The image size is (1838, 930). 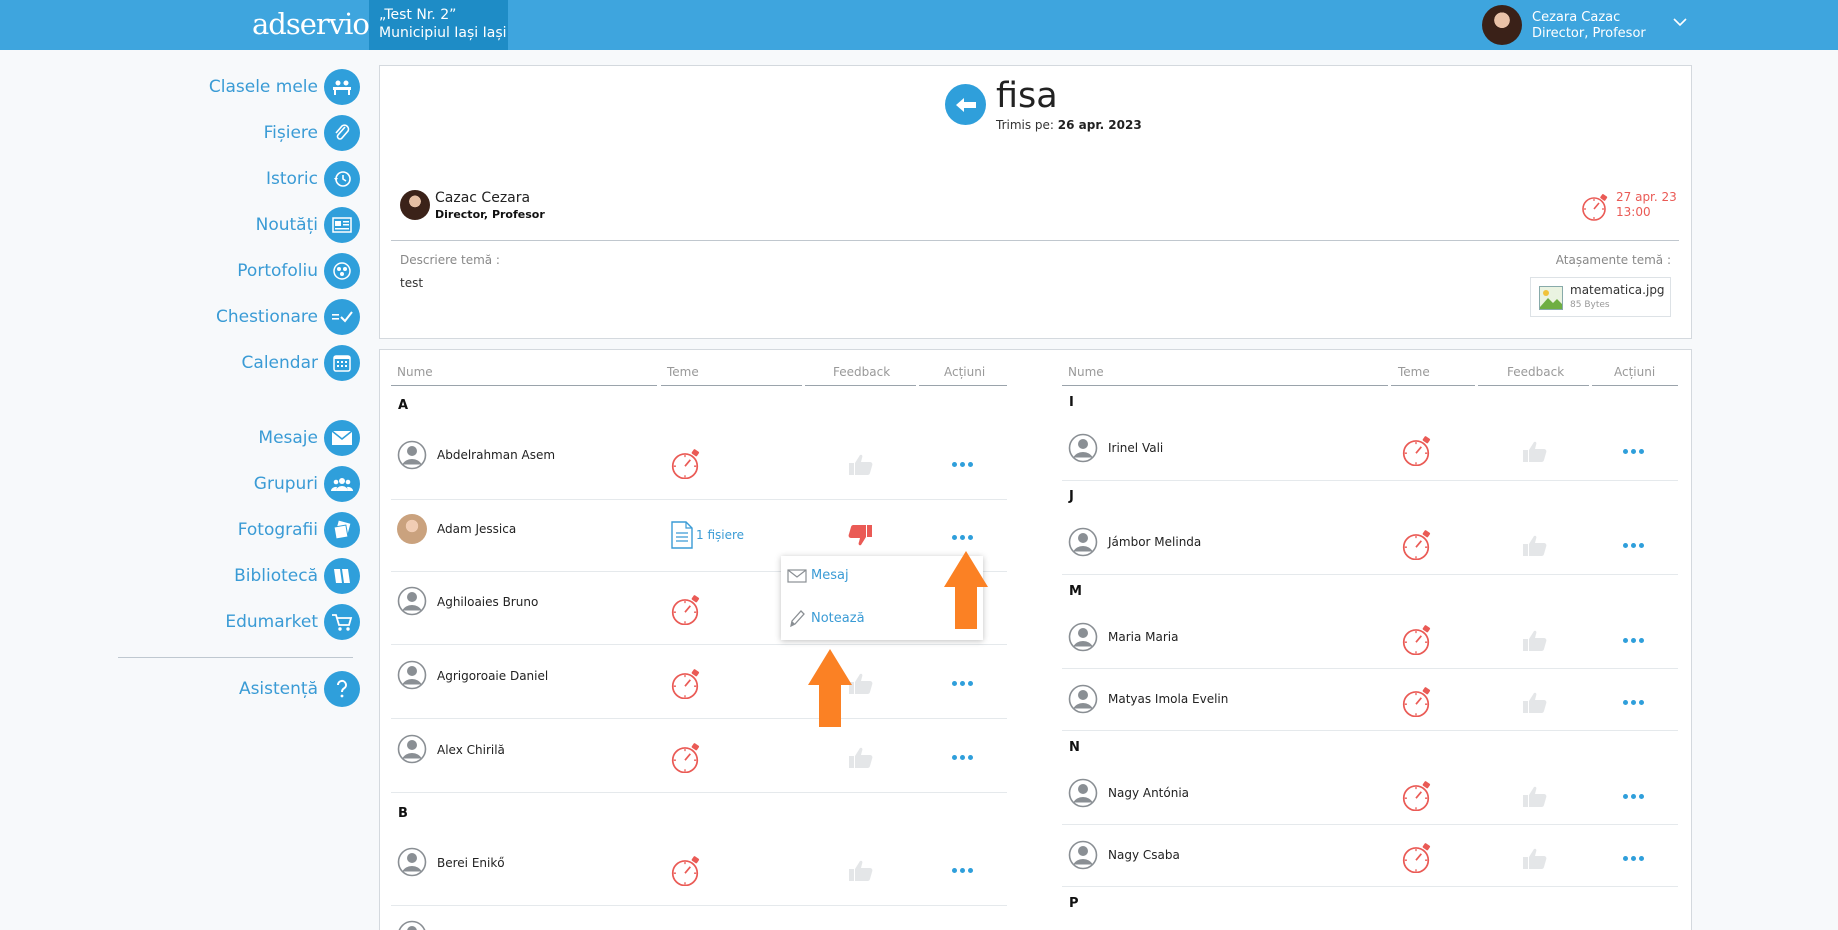 What do you see at coordinates (1025, 125) in the screenshot?
I see `sent-label: Trimis pe:` at bounding box center [1025, 125].